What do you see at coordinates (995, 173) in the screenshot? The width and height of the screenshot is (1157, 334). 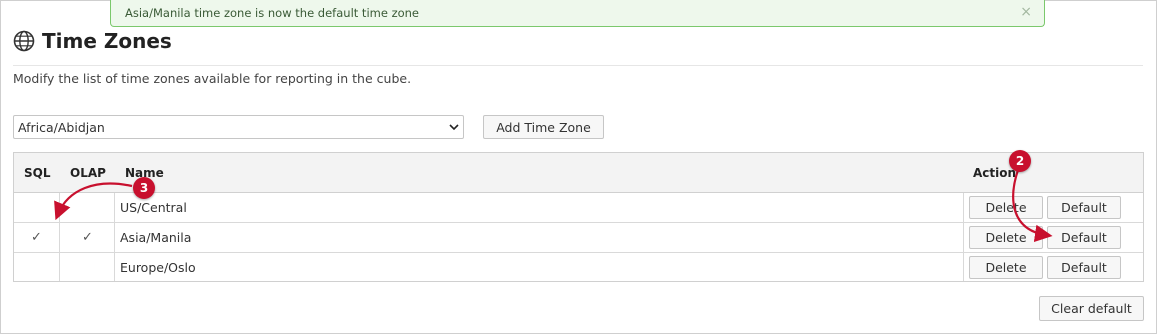 I see `header-action: Action` at bounding box center [995, 173].